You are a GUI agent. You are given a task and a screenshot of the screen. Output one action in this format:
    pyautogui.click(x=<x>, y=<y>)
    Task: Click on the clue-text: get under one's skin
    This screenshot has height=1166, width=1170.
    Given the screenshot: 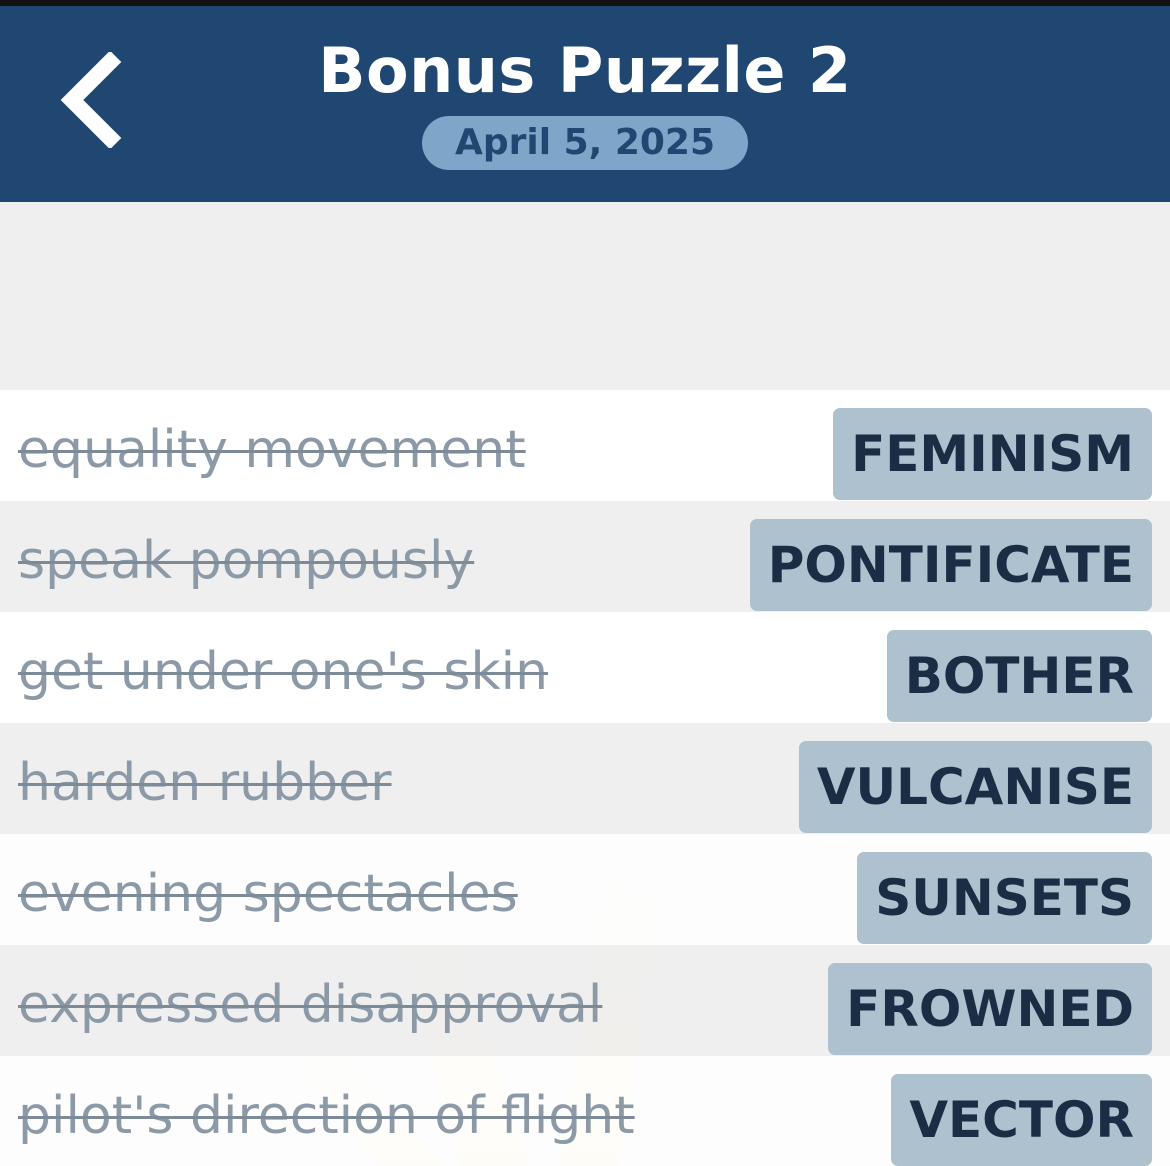 What is the action you would take?
    pyautogui.click(x=283, y=672)
    